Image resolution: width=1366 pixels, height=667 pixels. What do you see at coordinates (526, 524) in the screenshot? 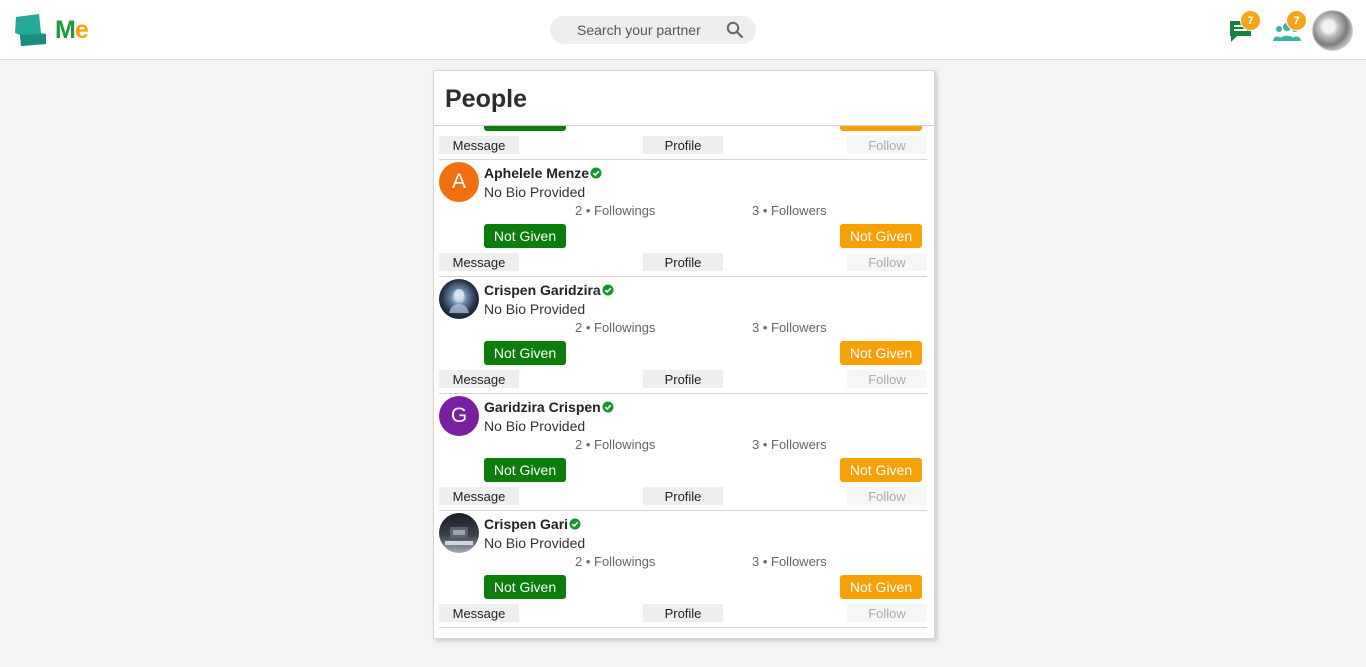
I see `person-name: Crispen Gari` at bounding box center [526, 524].